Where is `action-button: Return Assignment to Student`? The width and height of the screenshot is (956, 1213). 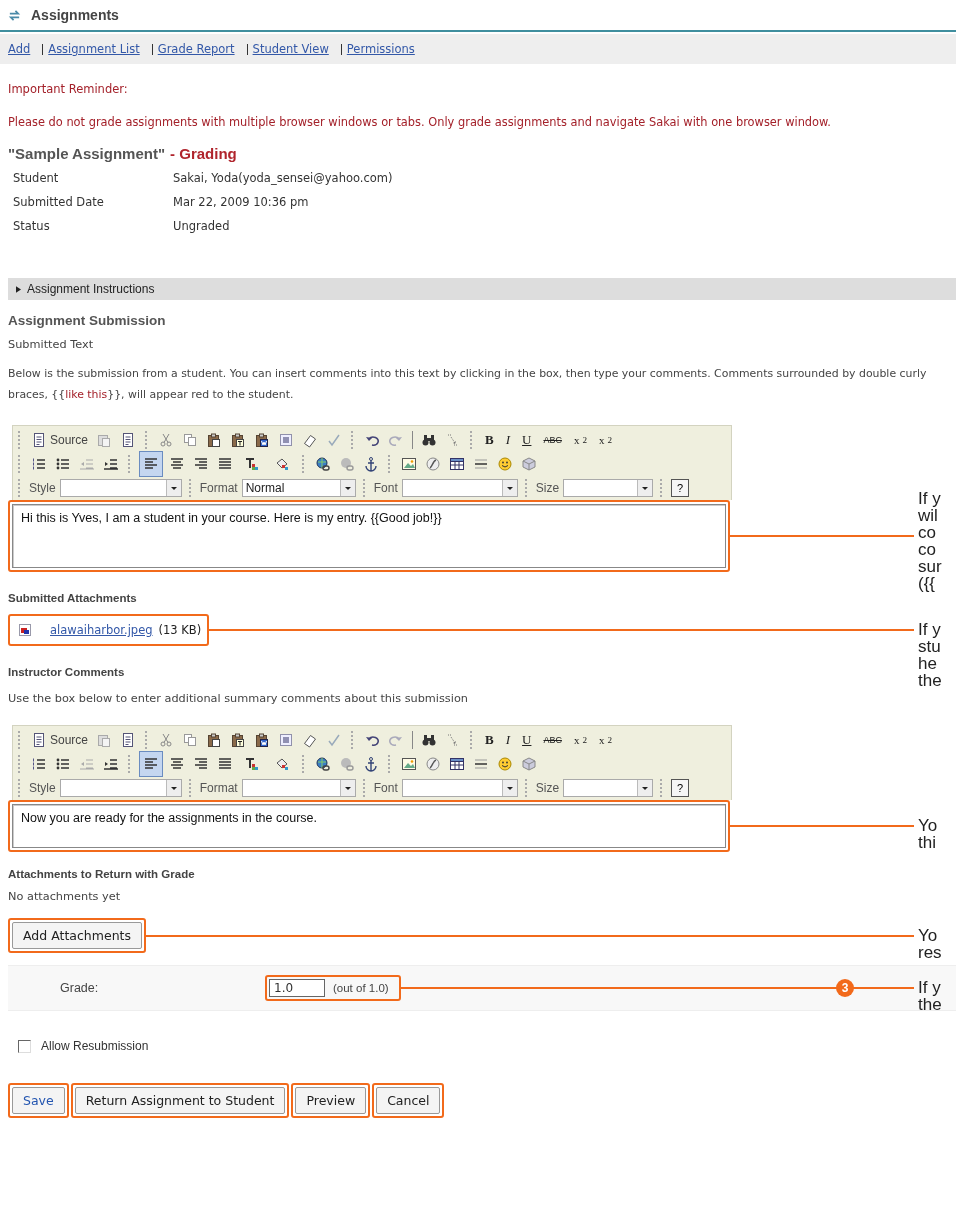
action-button: Return Assignment to Student is located at coordinates (180, 1100).